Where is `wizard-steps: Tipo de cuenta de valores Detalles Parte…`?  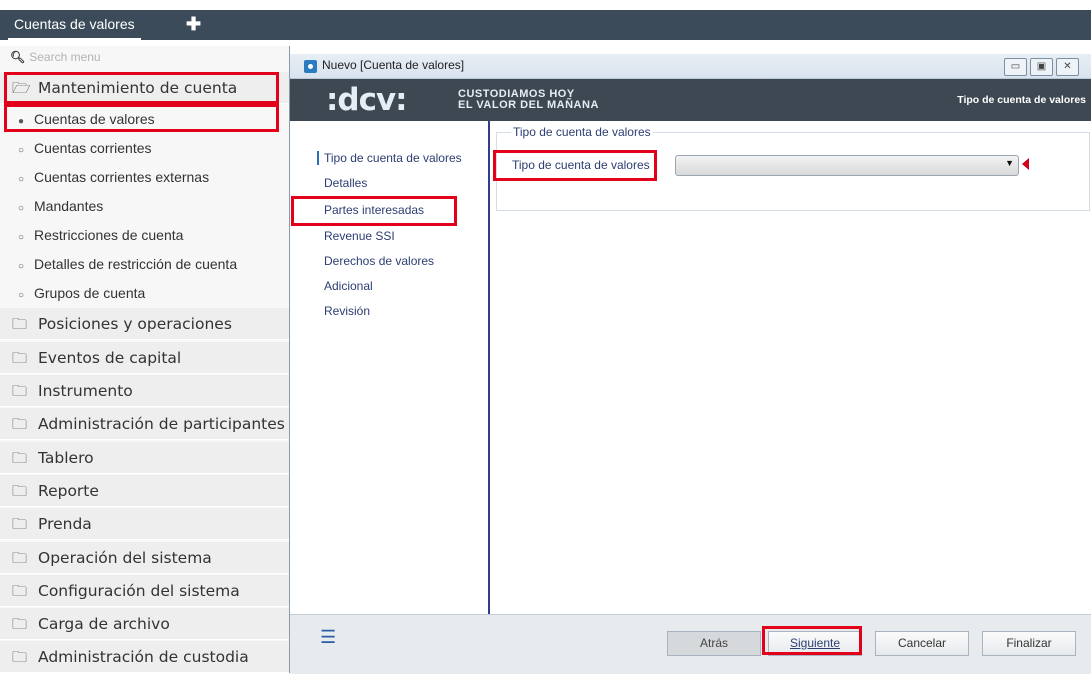
wizard-steps: Tipo de cuenta de valores Detalles Parte… is located at coordinates (390, 367).